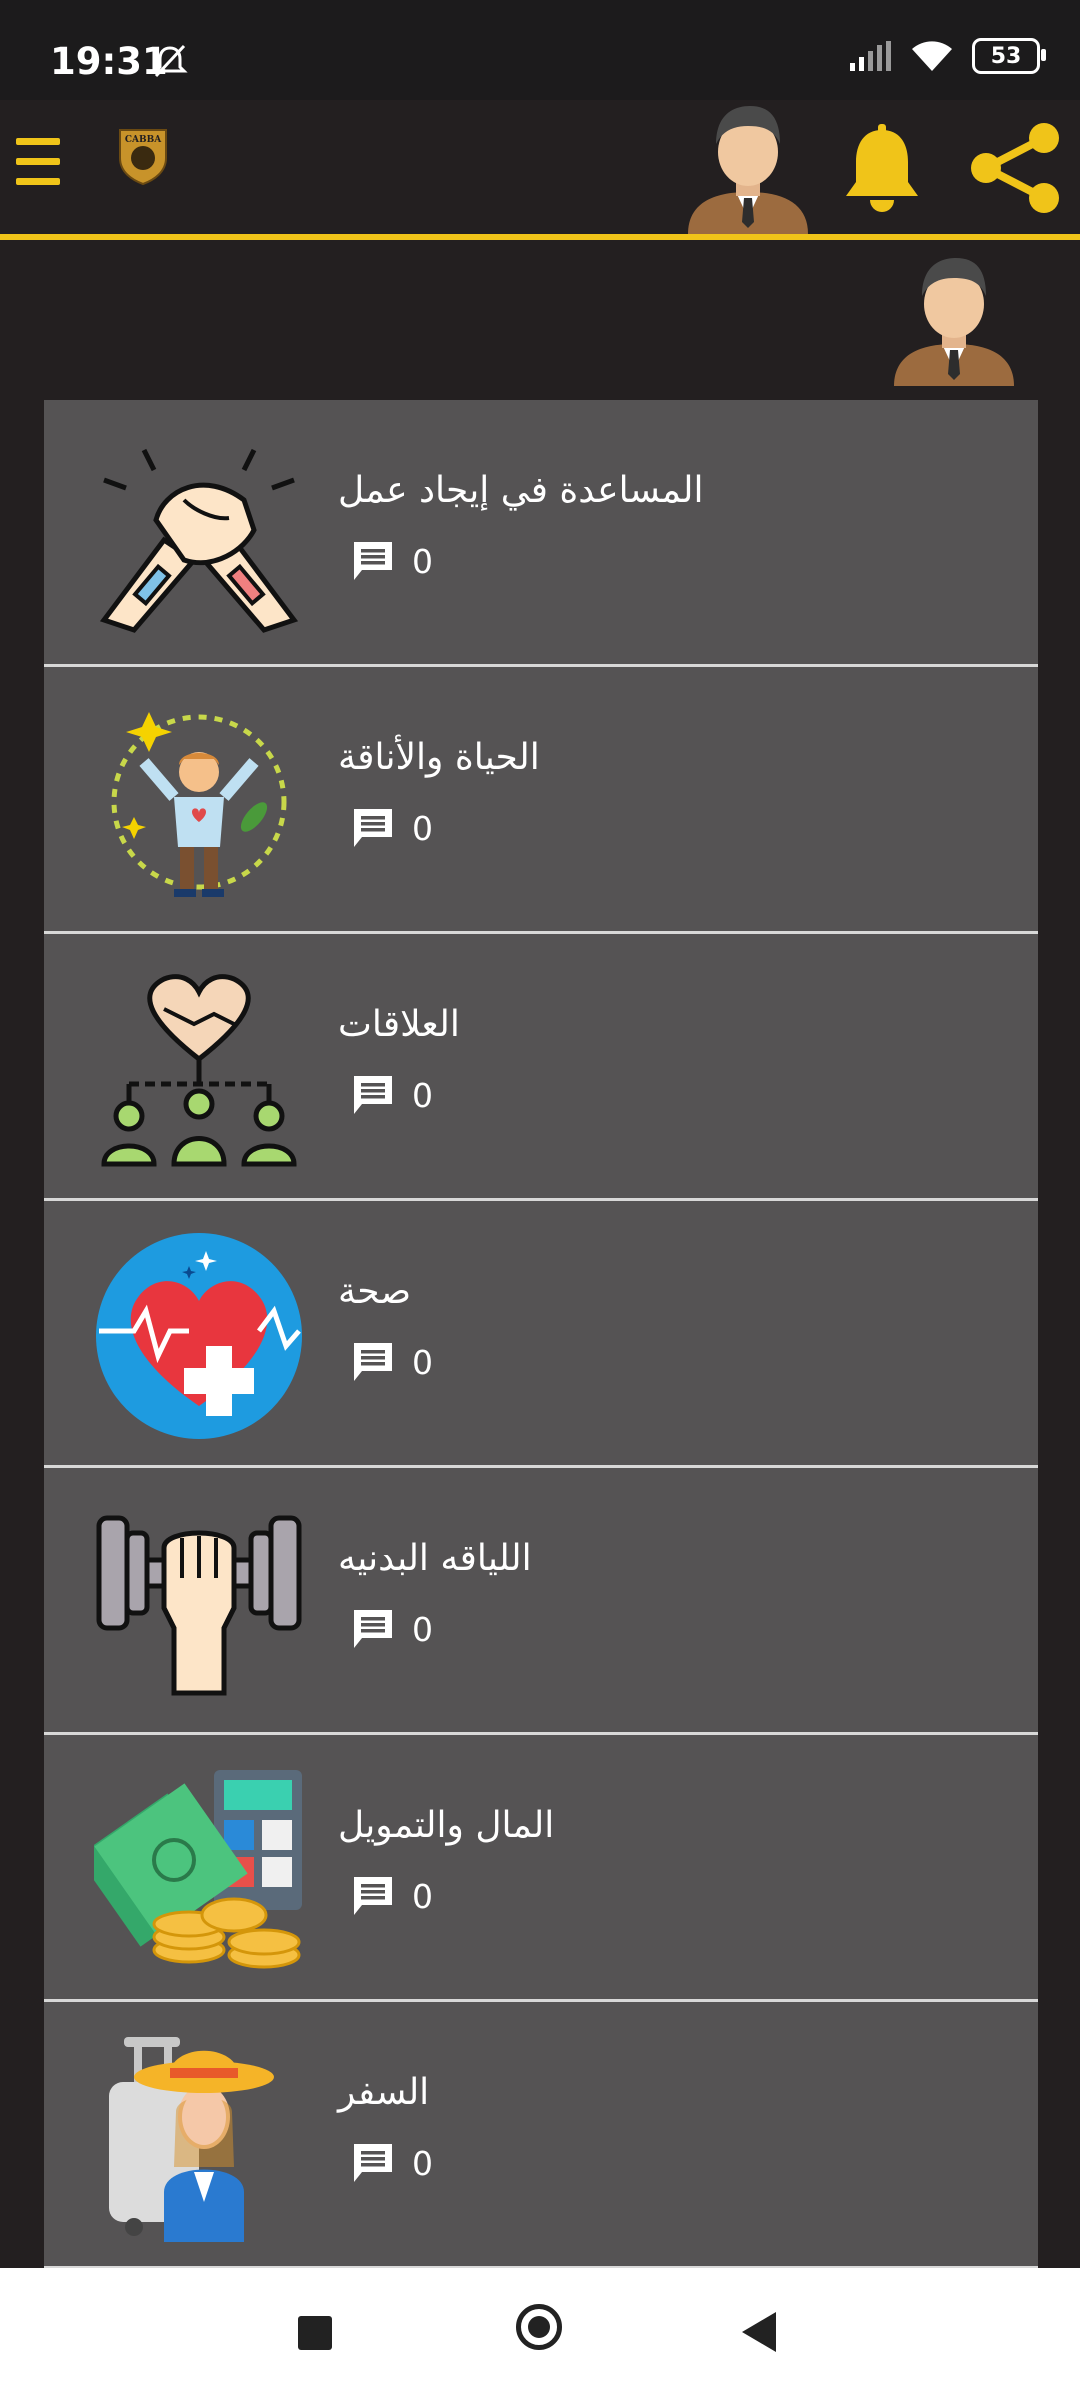 The width and height of the screenshot is (1080, 2400). Describe the element at coordinates (38, 166) in the screenshot. I see `menu-button` at that location.